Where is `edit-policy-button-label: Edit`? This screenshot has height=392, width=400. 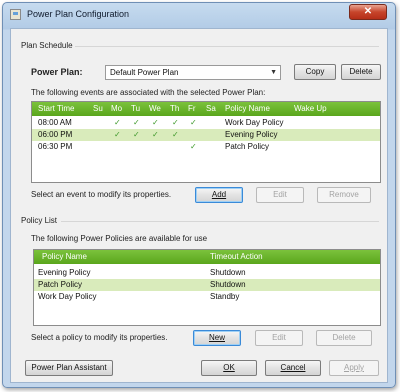
edit-policy-button-label: Edit is located at coordinates (279, 337).